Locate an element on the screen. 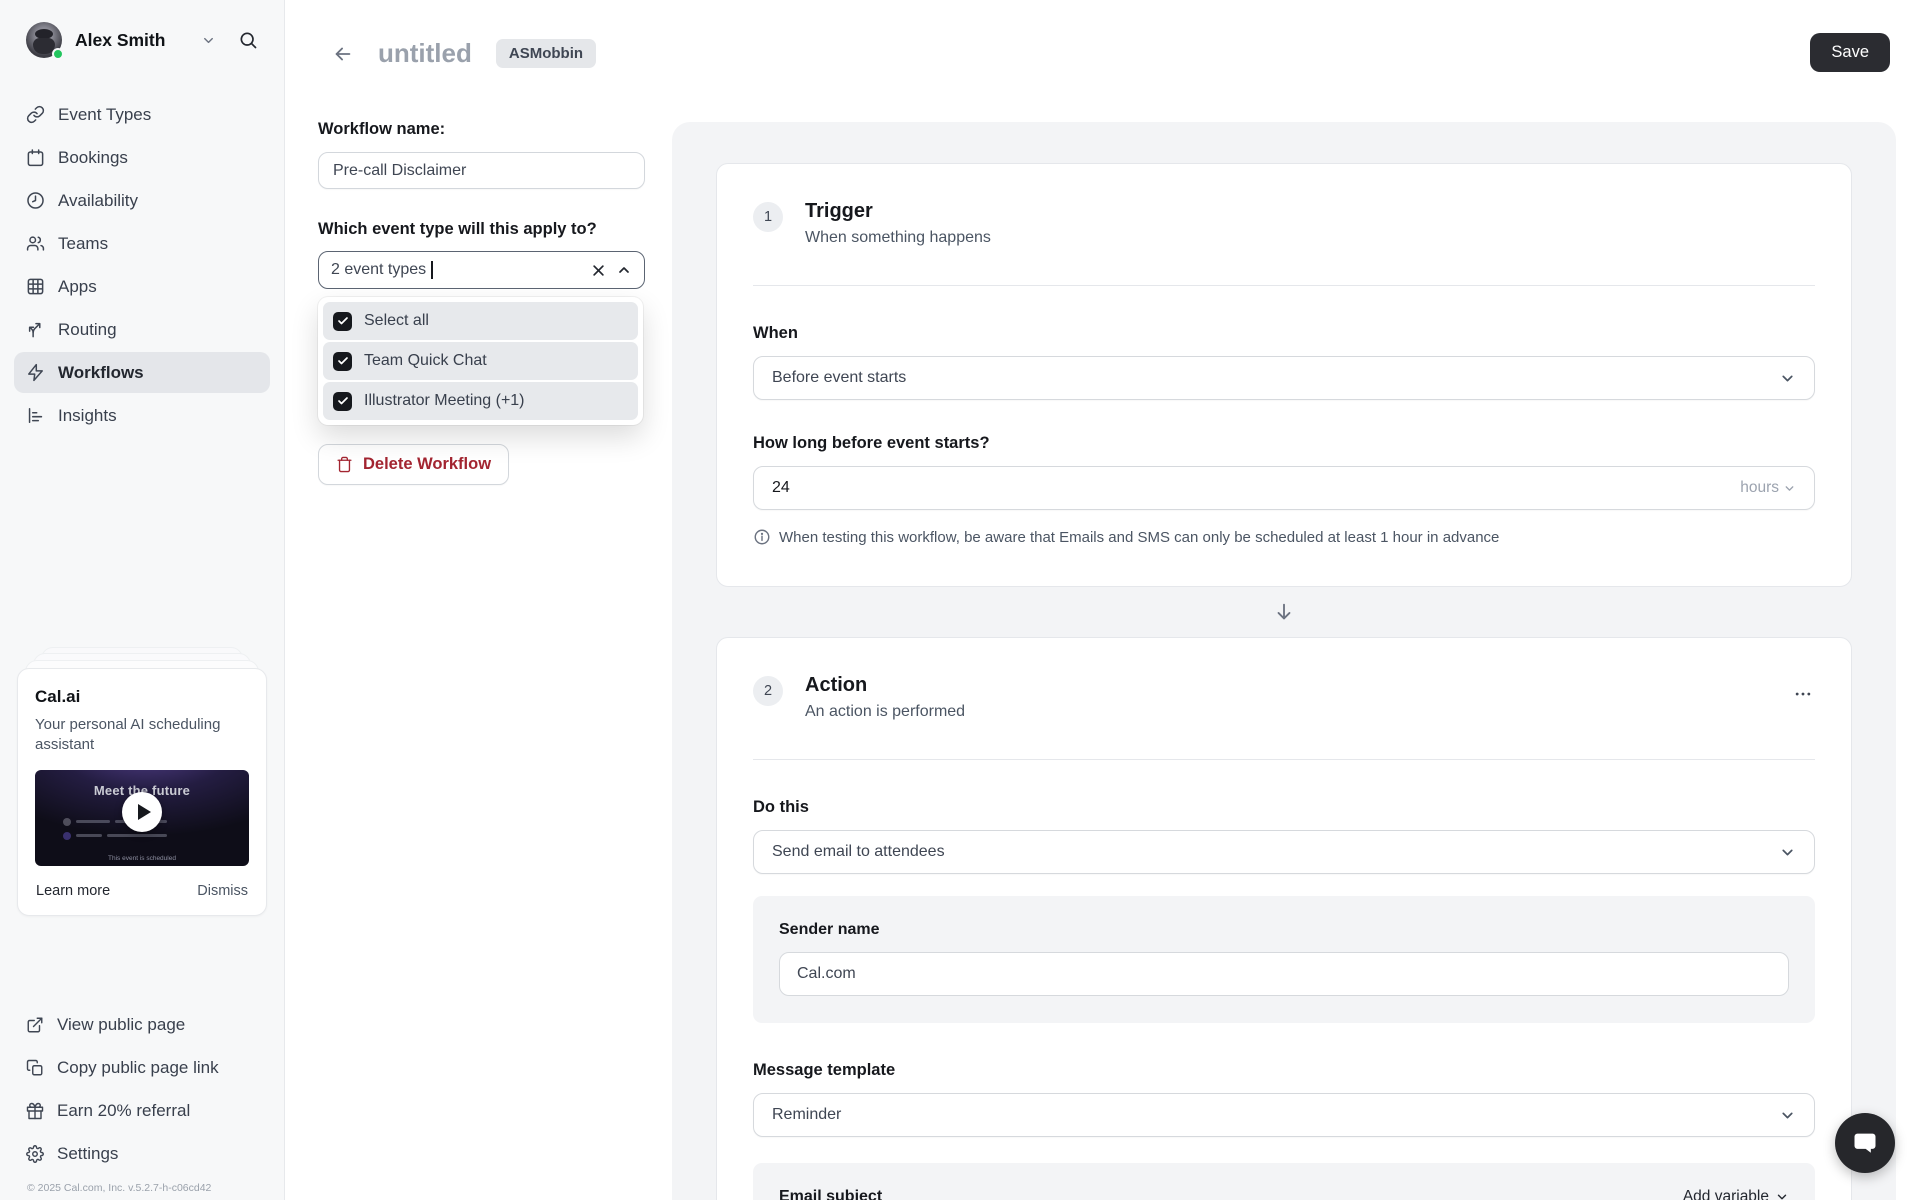 This screenshot has width=1920, height=1200. promo-subtitle: Your personal AI scheduling assistant is located at coordinates (128, 735).